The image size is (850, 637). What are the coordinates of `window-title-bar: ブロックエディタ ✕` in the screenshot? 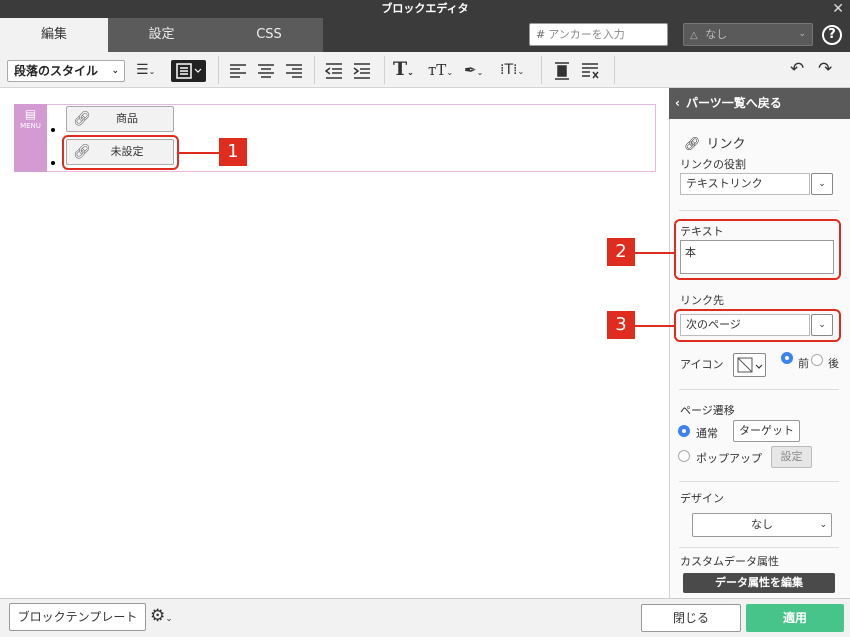 It's located at (425, 9).